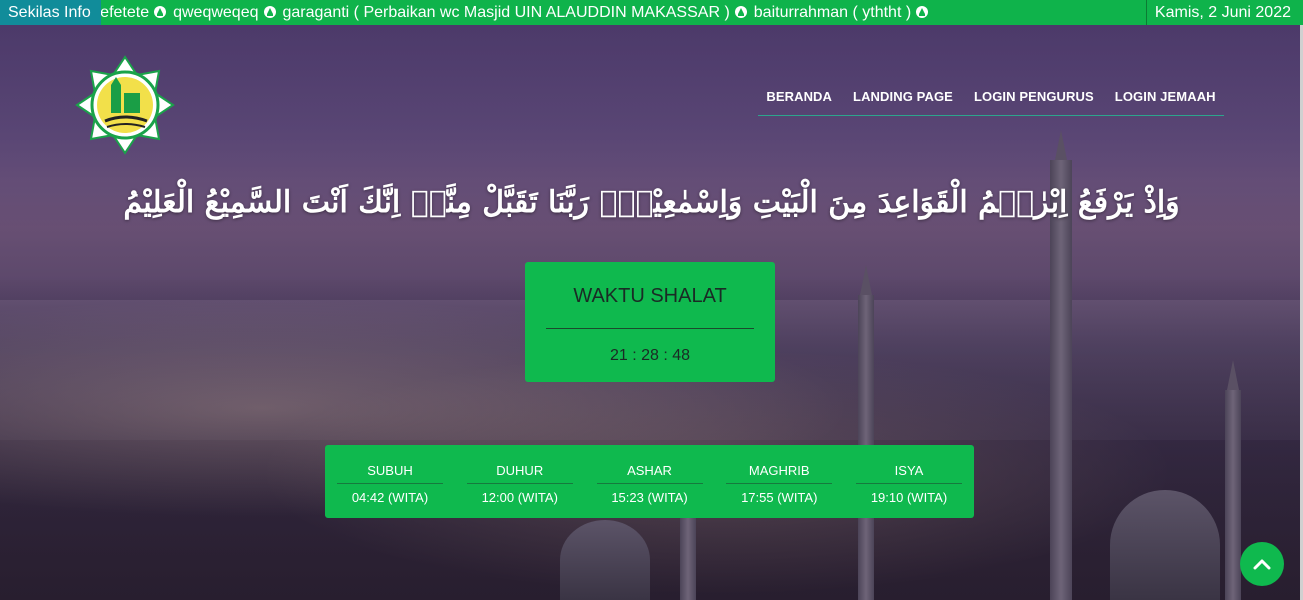 The image size is (1303, 600). I want to click on prayer-name: ASHAR, so click(649, 473).